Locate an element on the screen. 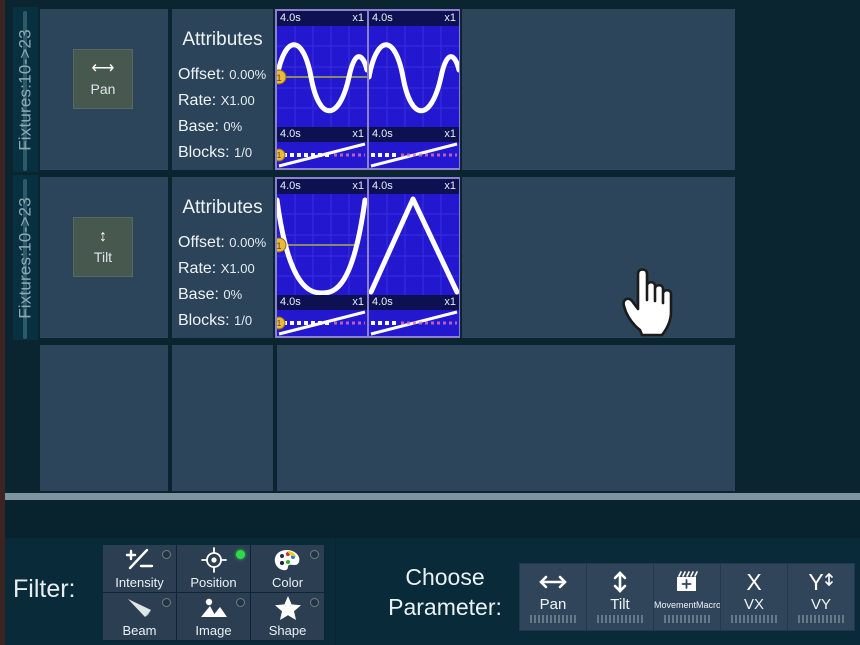 This screenshot has width=860, height=645. parameter-button-vy: Y VY is located at coordinates (821, 597).